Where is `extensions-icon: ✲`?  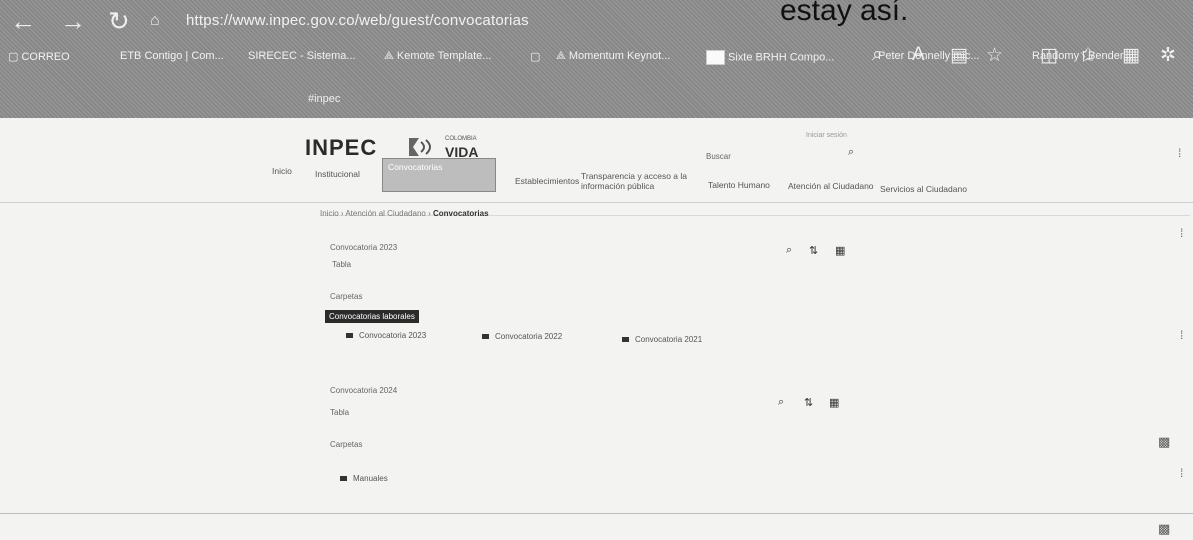
extensions-icon: ✲ is located at coordinates (1168, 55).